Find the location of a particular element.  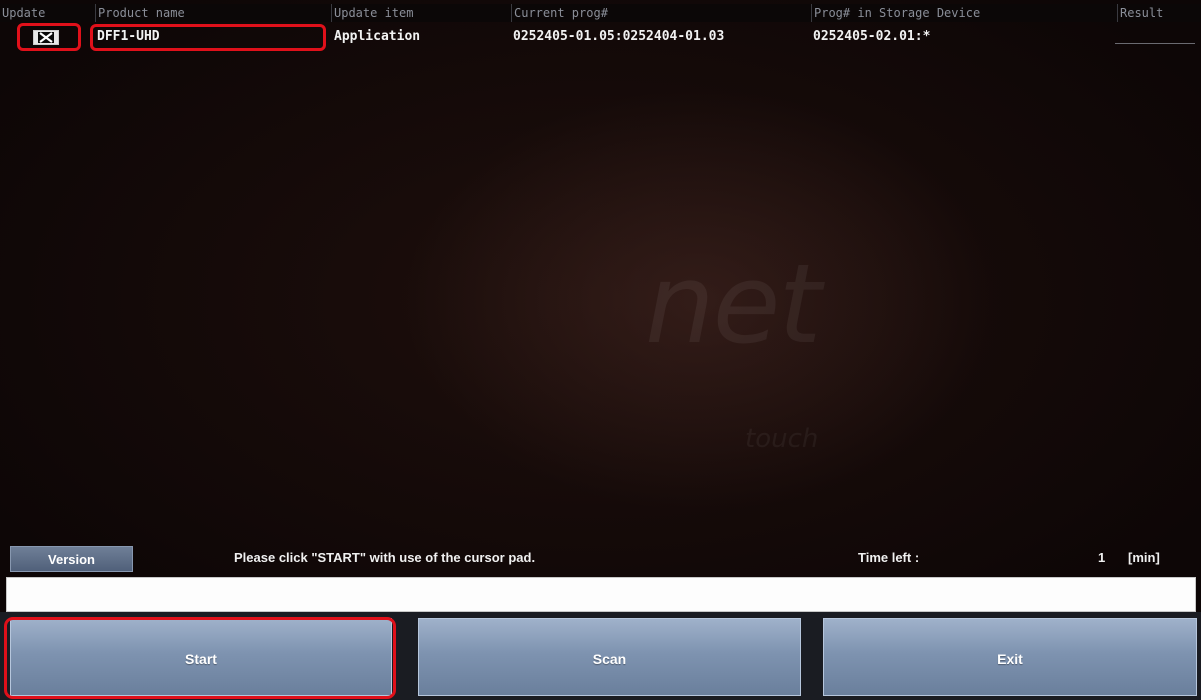

time-left-label: Time left : is located at coordinates (889, 557).